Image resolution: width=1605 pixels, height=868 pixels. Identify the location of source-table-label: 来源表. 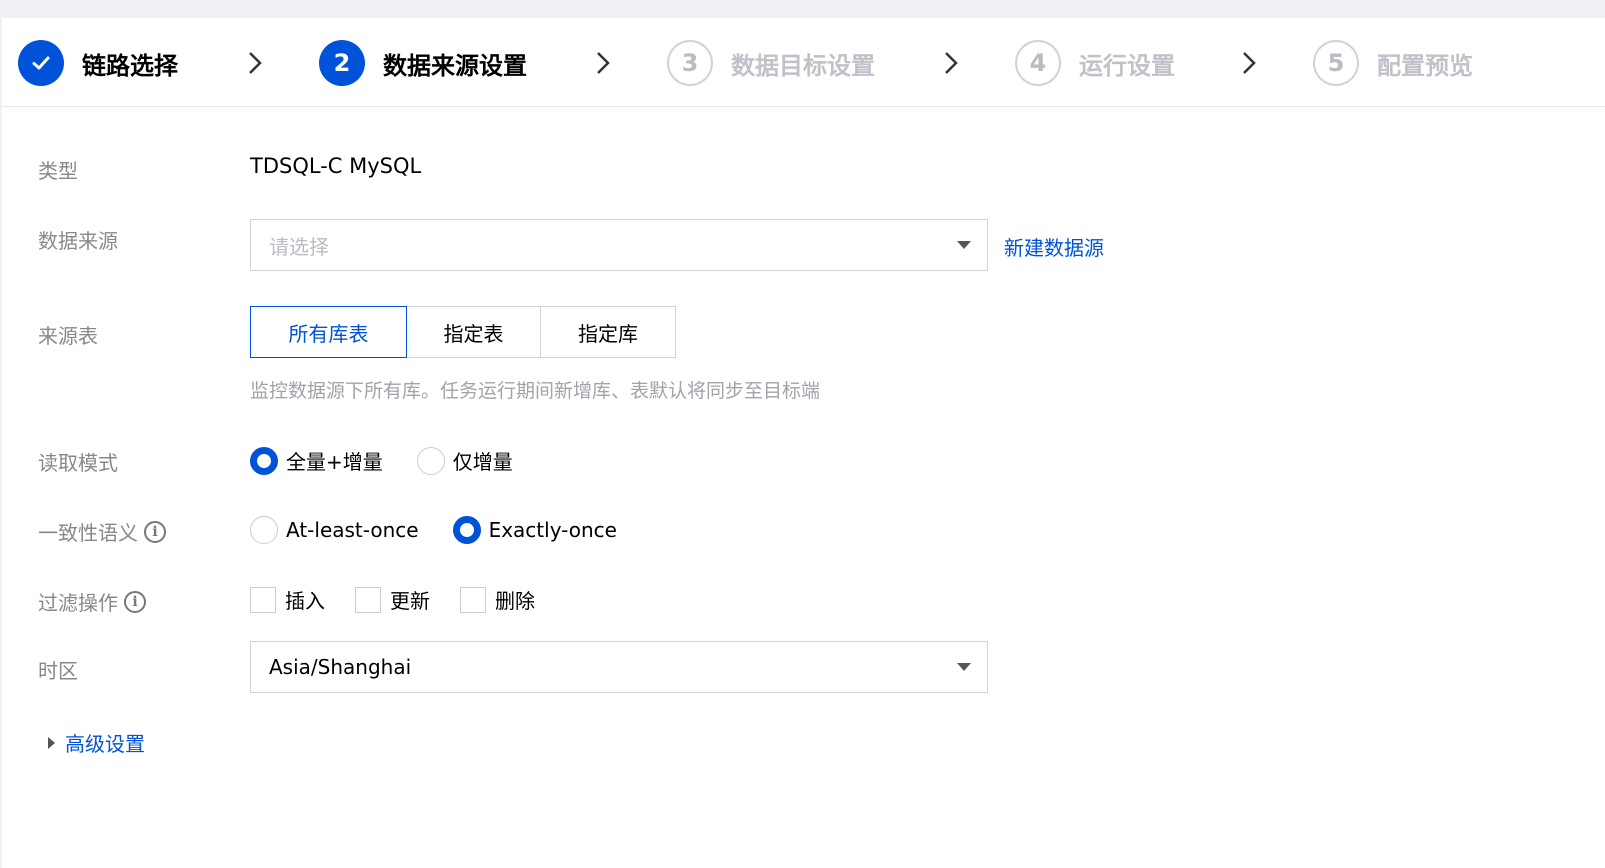
(68, 336).